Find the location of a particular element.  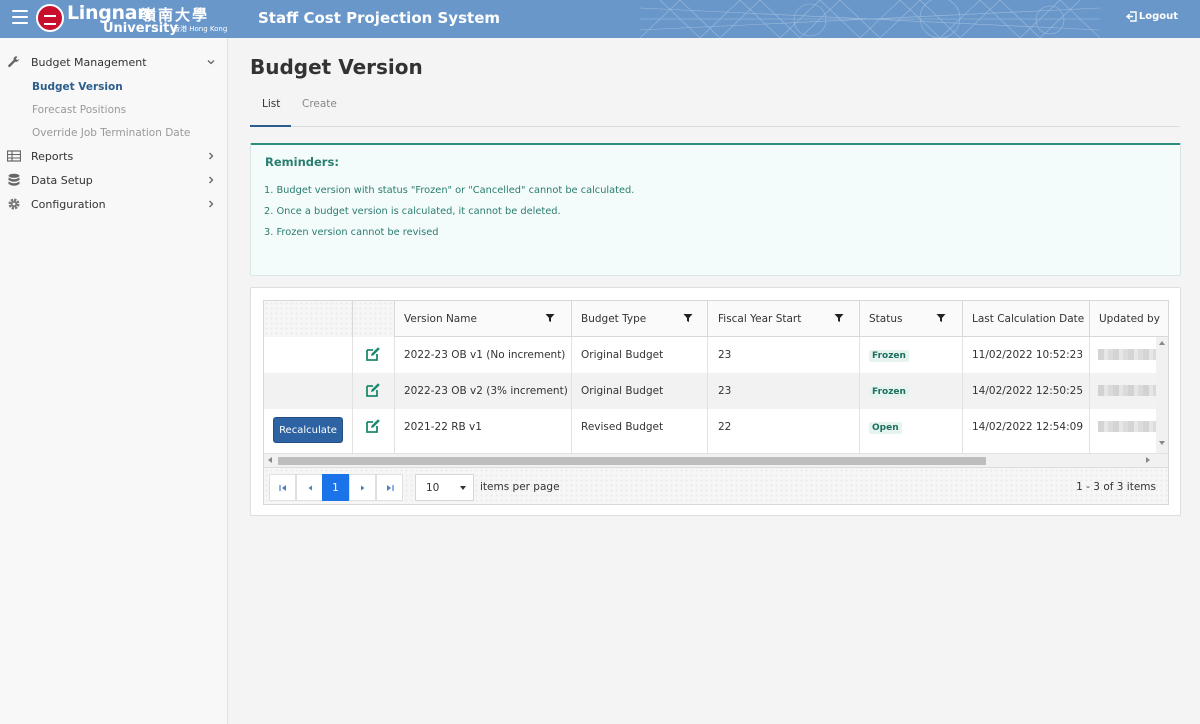

sidebar-item-label: Data Setup is located at coordinates (62, 180).